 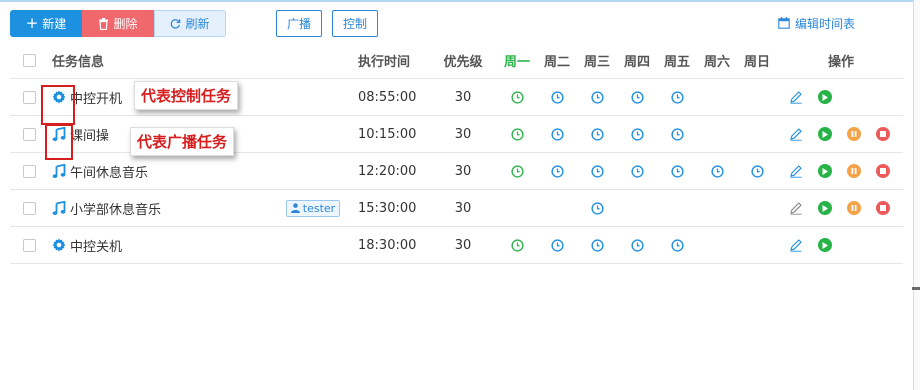 I want to click on gear-icon, so click(x=59, y=245).